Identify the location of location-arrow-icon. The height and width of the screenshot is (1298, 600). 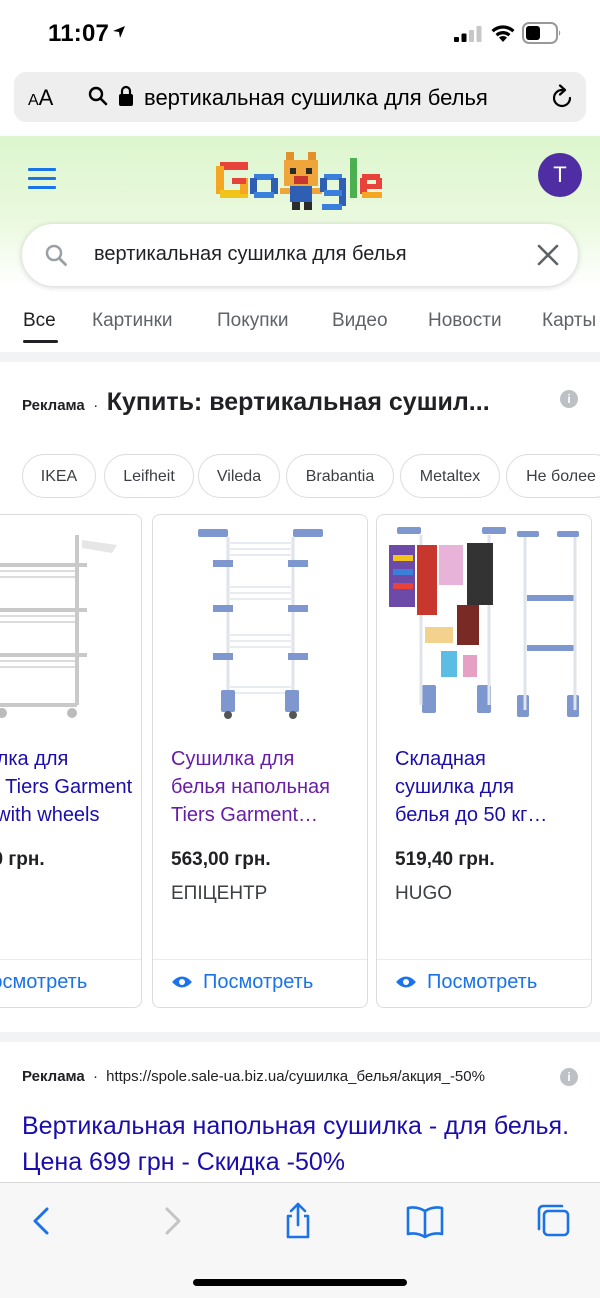
(119, 32).